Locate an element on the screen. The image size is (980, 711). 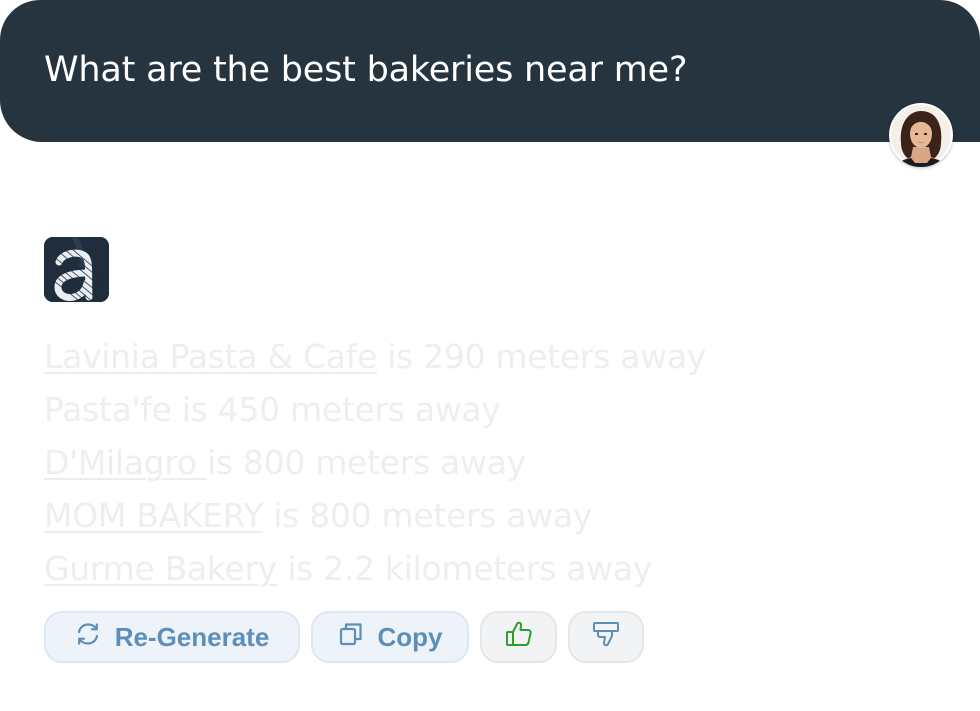
assistant-logo-icon is located at coordinates (76, 269).